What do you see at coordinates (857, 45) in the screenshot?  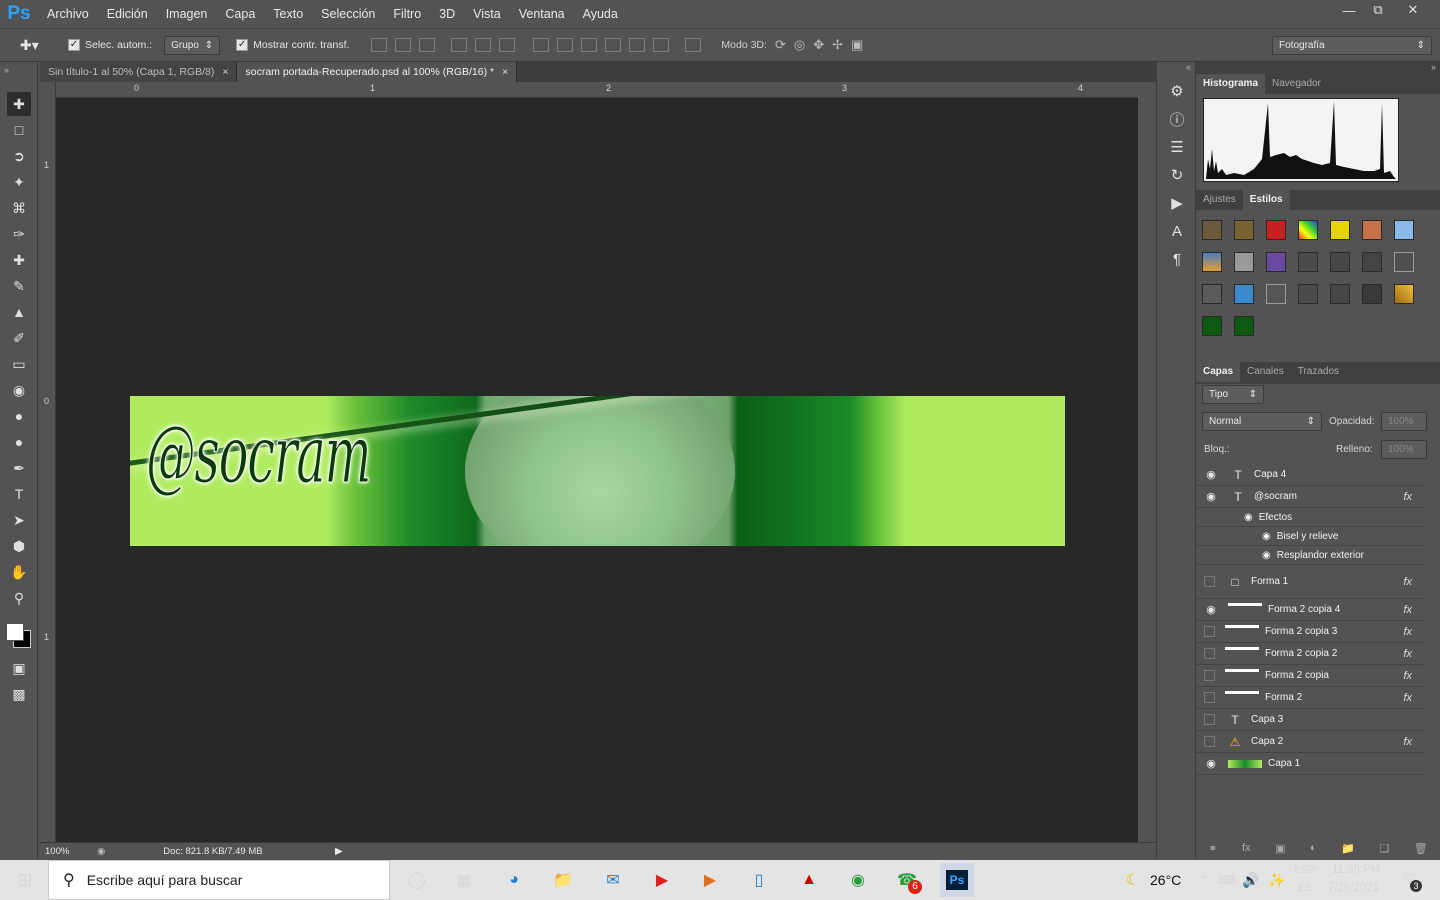 I see `scale-3d-icon: ▣` at bounding box center [857, 45].